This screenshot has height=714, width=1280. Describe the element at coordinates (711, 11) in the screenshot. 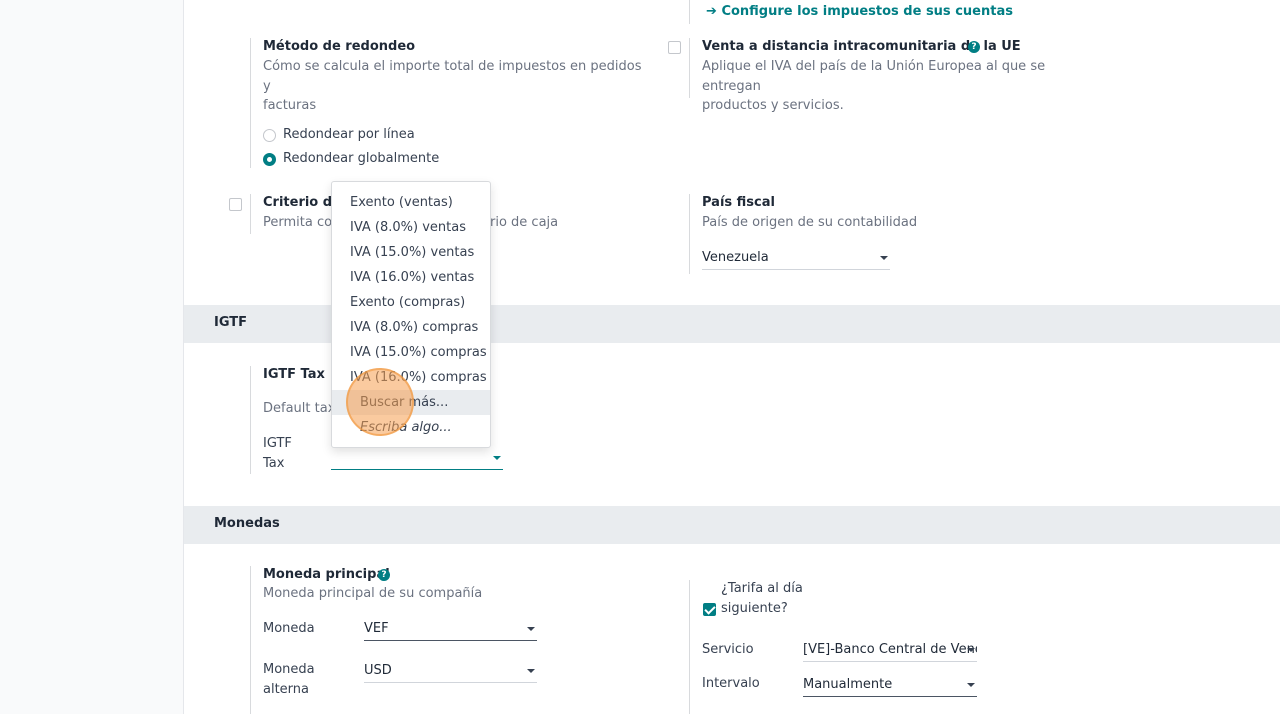

I see `arrow-right-icon: ➔` at that location.